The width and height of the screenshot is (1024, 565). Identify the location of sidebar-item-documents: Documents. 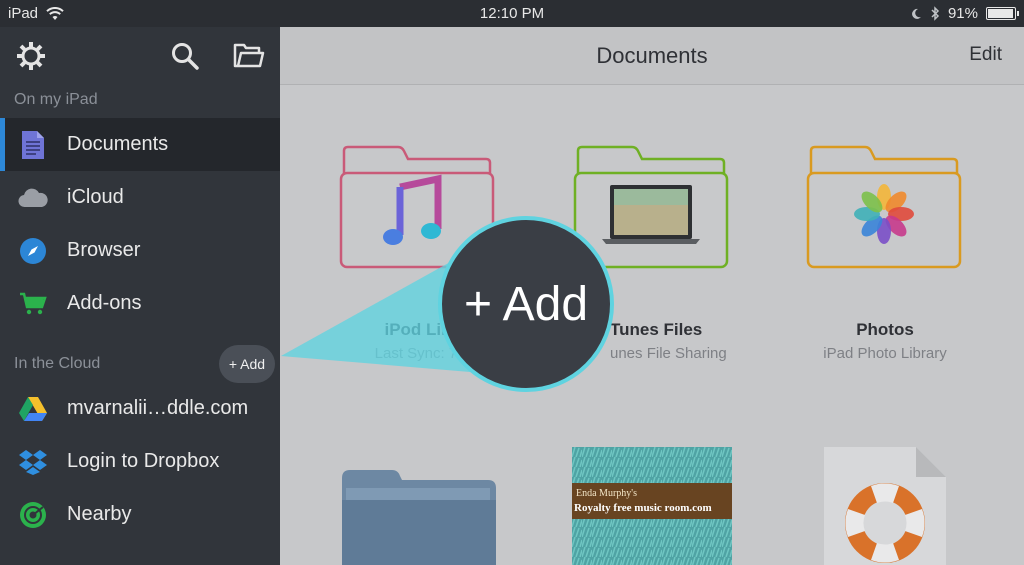
(140, 144).